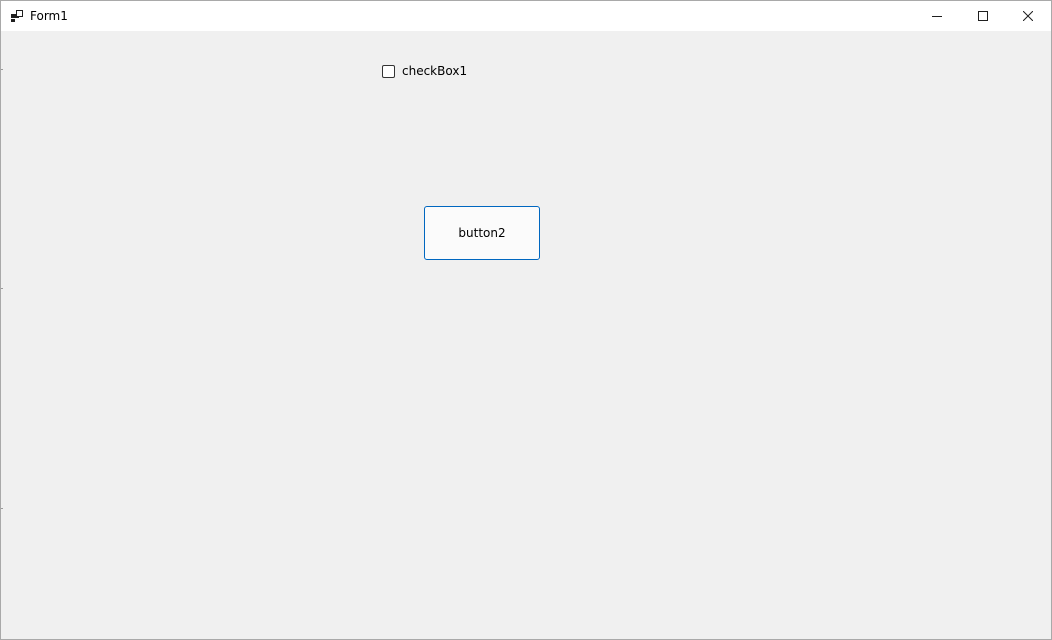  I want to click on minimize-icon, so click(937, 16).